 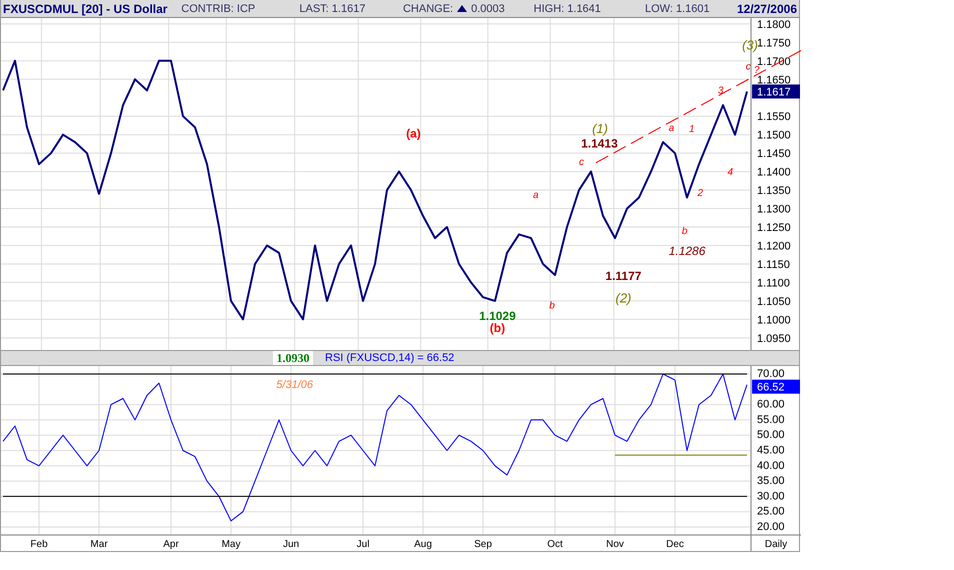 I want to click on axis-label: Sep, so click(x=483, y=544).